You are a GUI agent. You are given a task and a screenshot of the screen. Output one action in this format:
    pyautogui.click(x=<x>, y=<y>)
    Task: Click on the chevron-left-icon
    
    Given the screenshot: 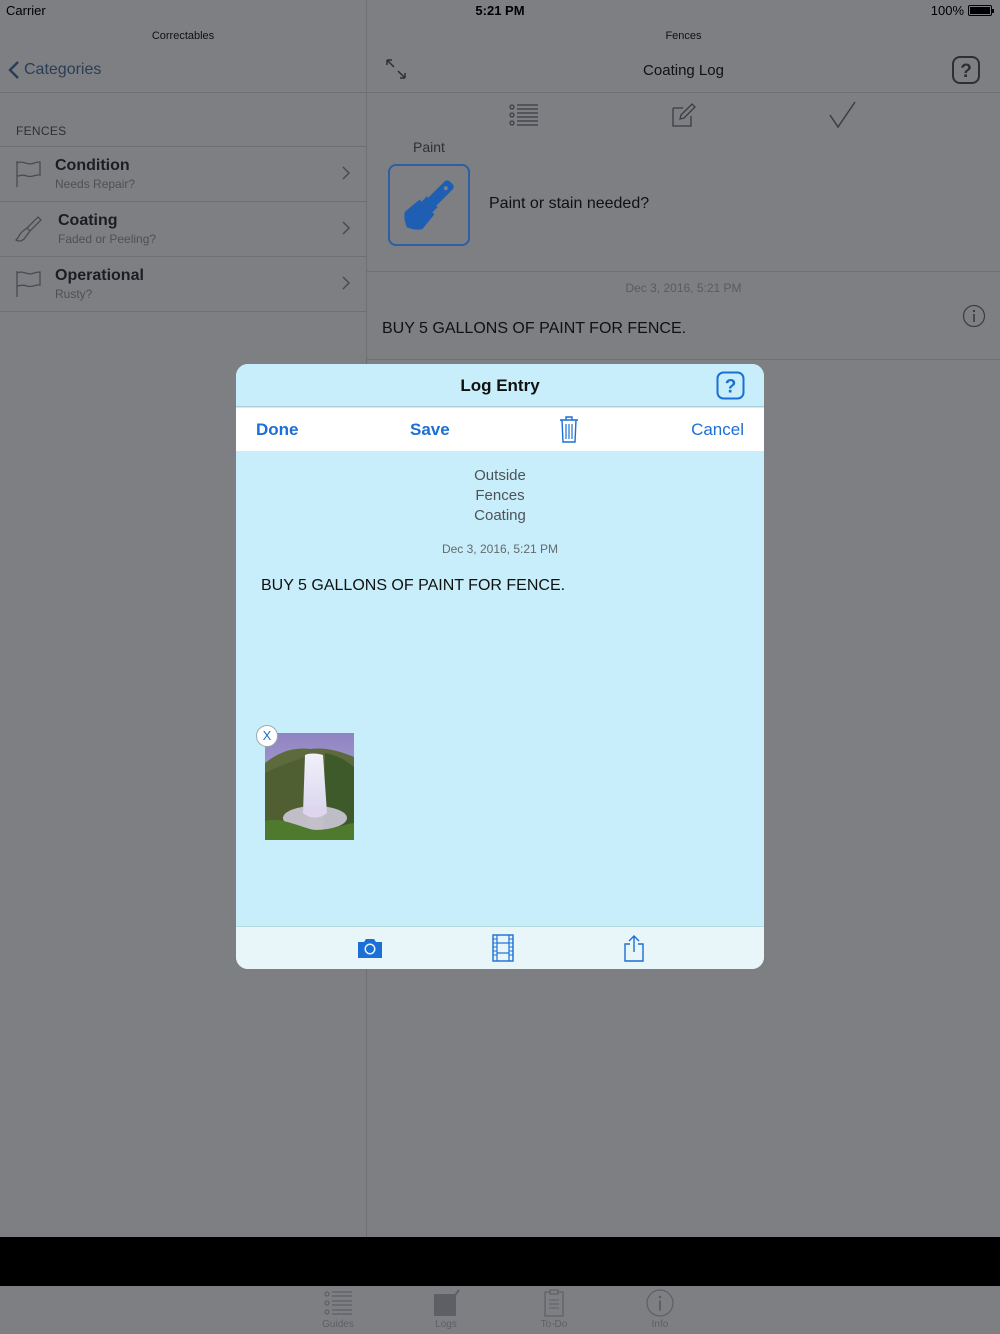 What is the action you would take?
    pyautogui.click(x=13, y=70)
    